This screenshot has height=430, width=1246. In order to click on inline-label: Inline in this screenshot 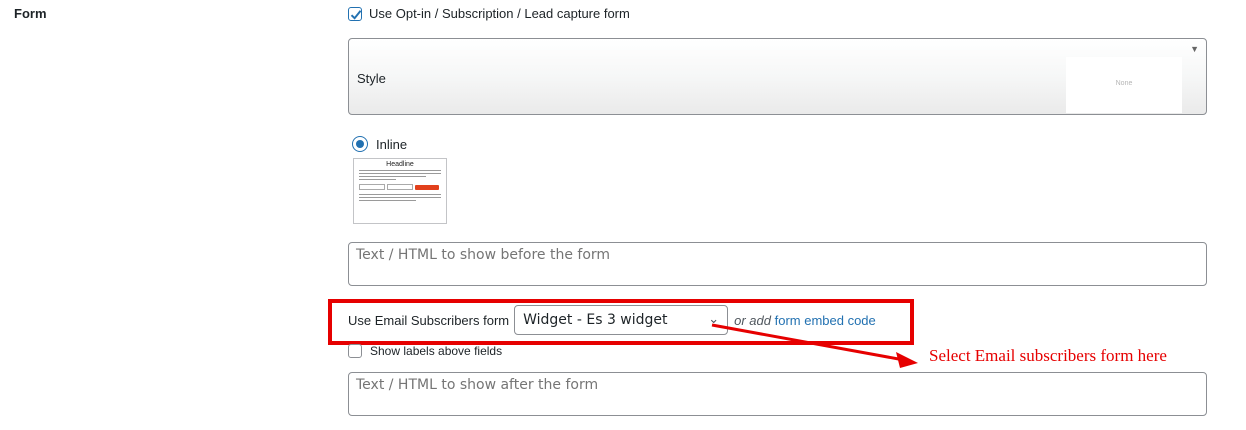, I will do `click(392, 144)`.